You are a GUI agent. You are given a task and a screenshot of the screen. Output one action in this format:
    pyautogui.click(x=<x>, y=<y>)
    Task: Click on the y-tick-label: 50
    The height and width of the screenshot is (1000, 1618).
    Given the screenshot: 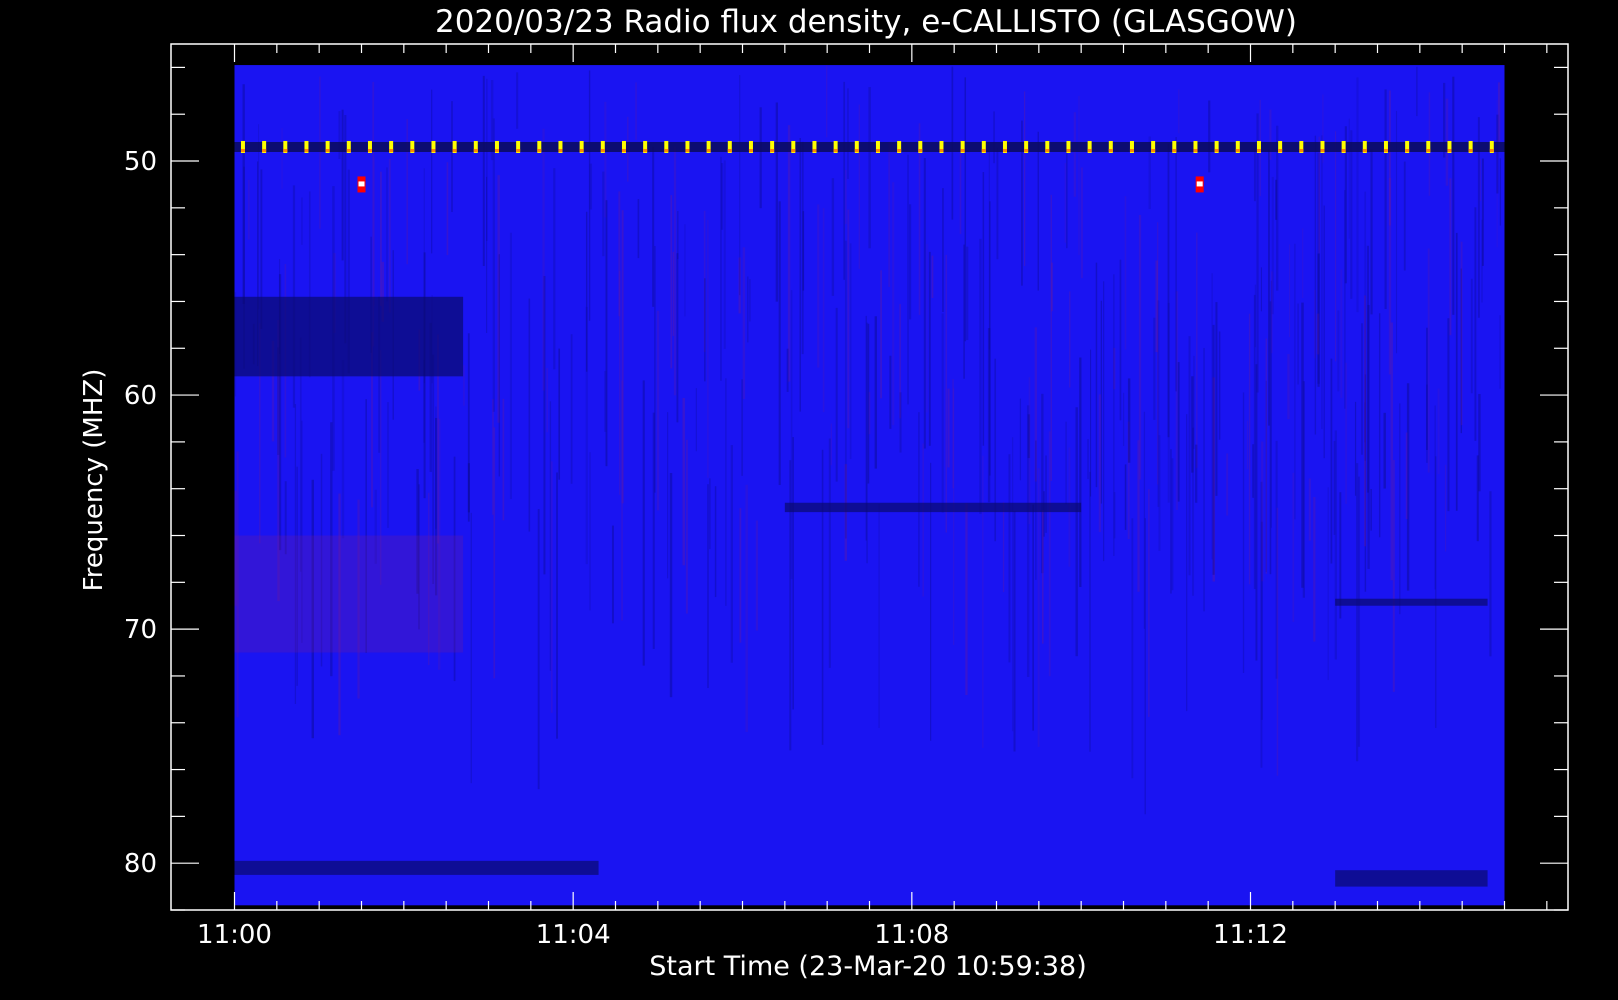 What is the action you would take?
    pyautogui.click(x=140, y=162)
    